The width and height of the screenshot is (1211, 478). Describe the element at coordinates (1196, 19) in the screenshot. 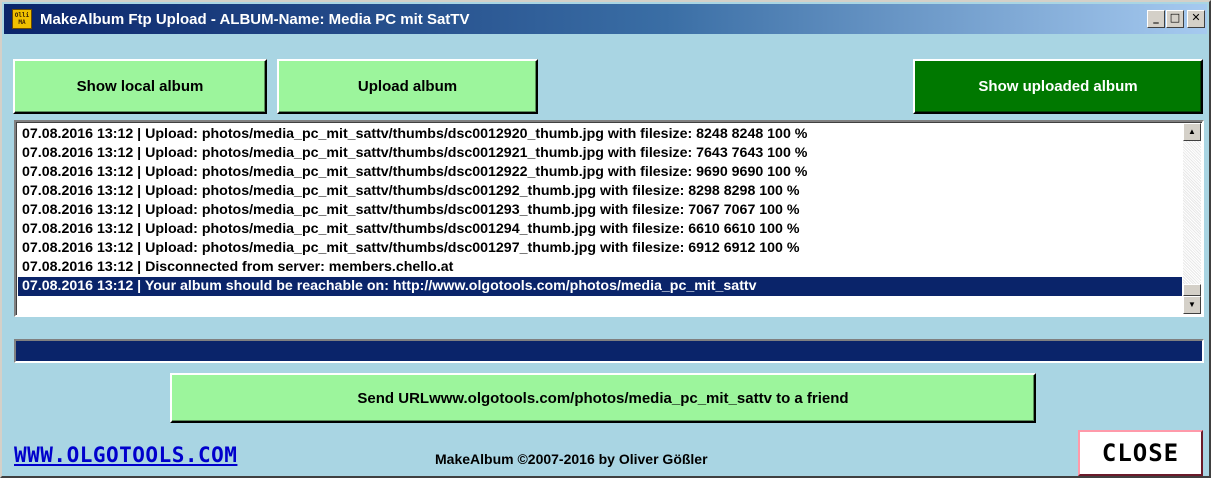

I see `close-window-button: ✕` at that location.